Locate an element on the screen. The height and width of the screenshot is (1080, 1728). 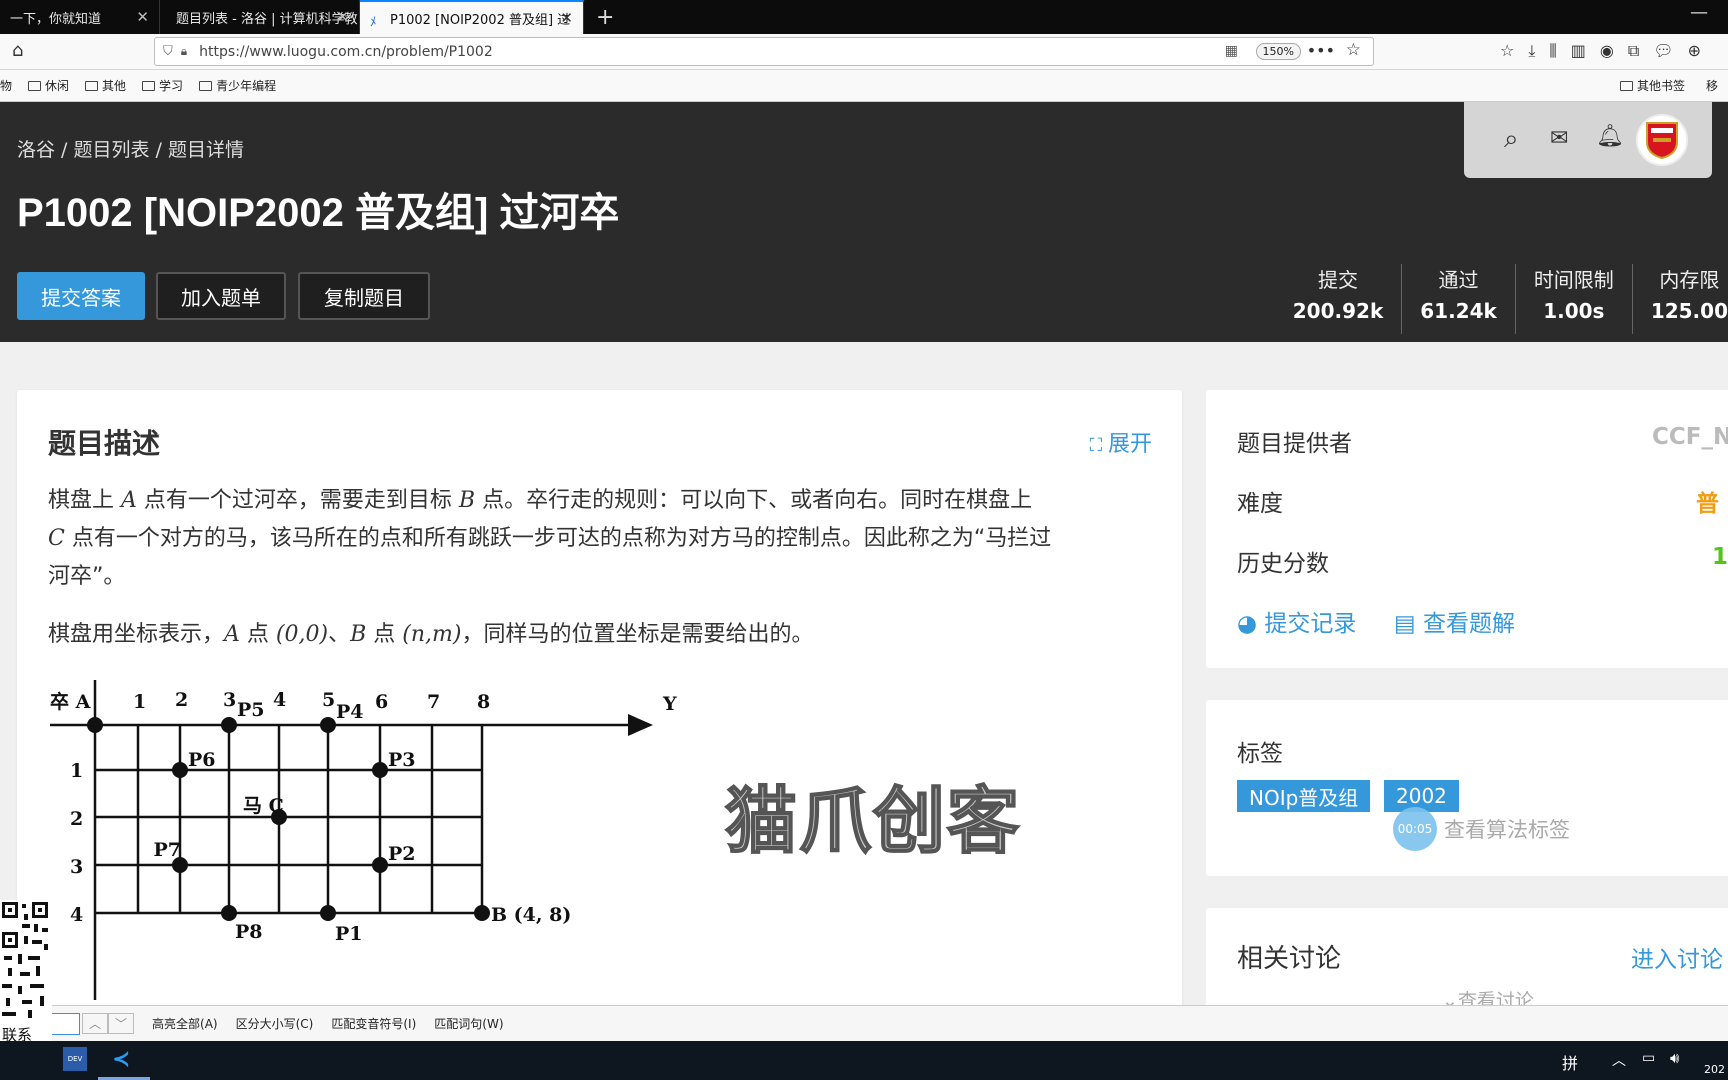
account-icon: ◉ is located at coordinates (1607, 51).